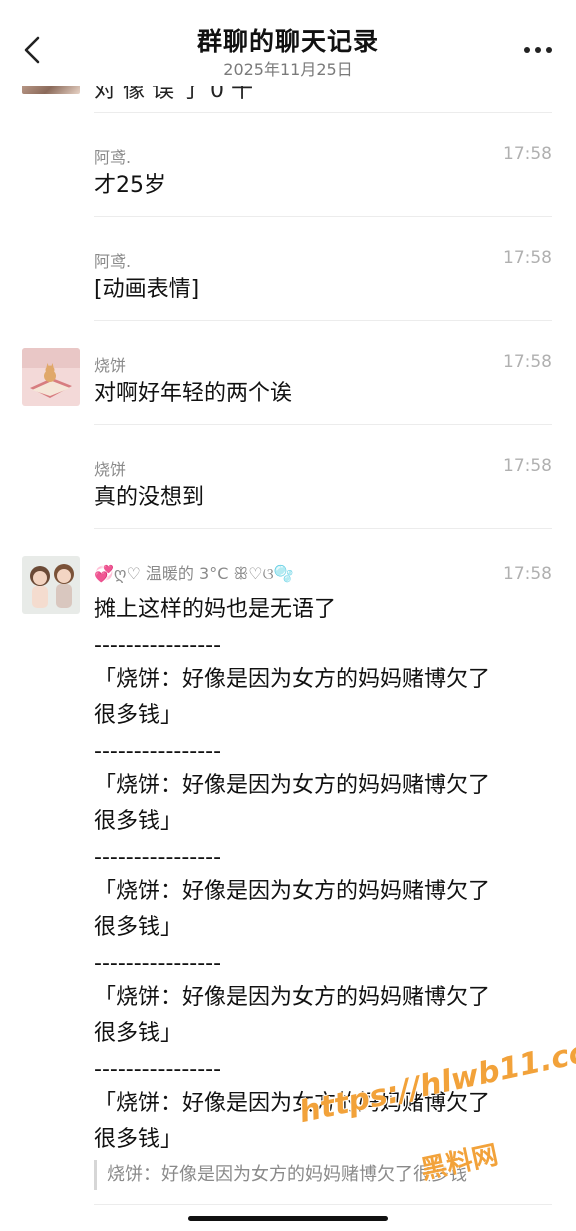 This screenshot has height=1231, width=576. I want to click on home-indicator, so click(288, 1218).